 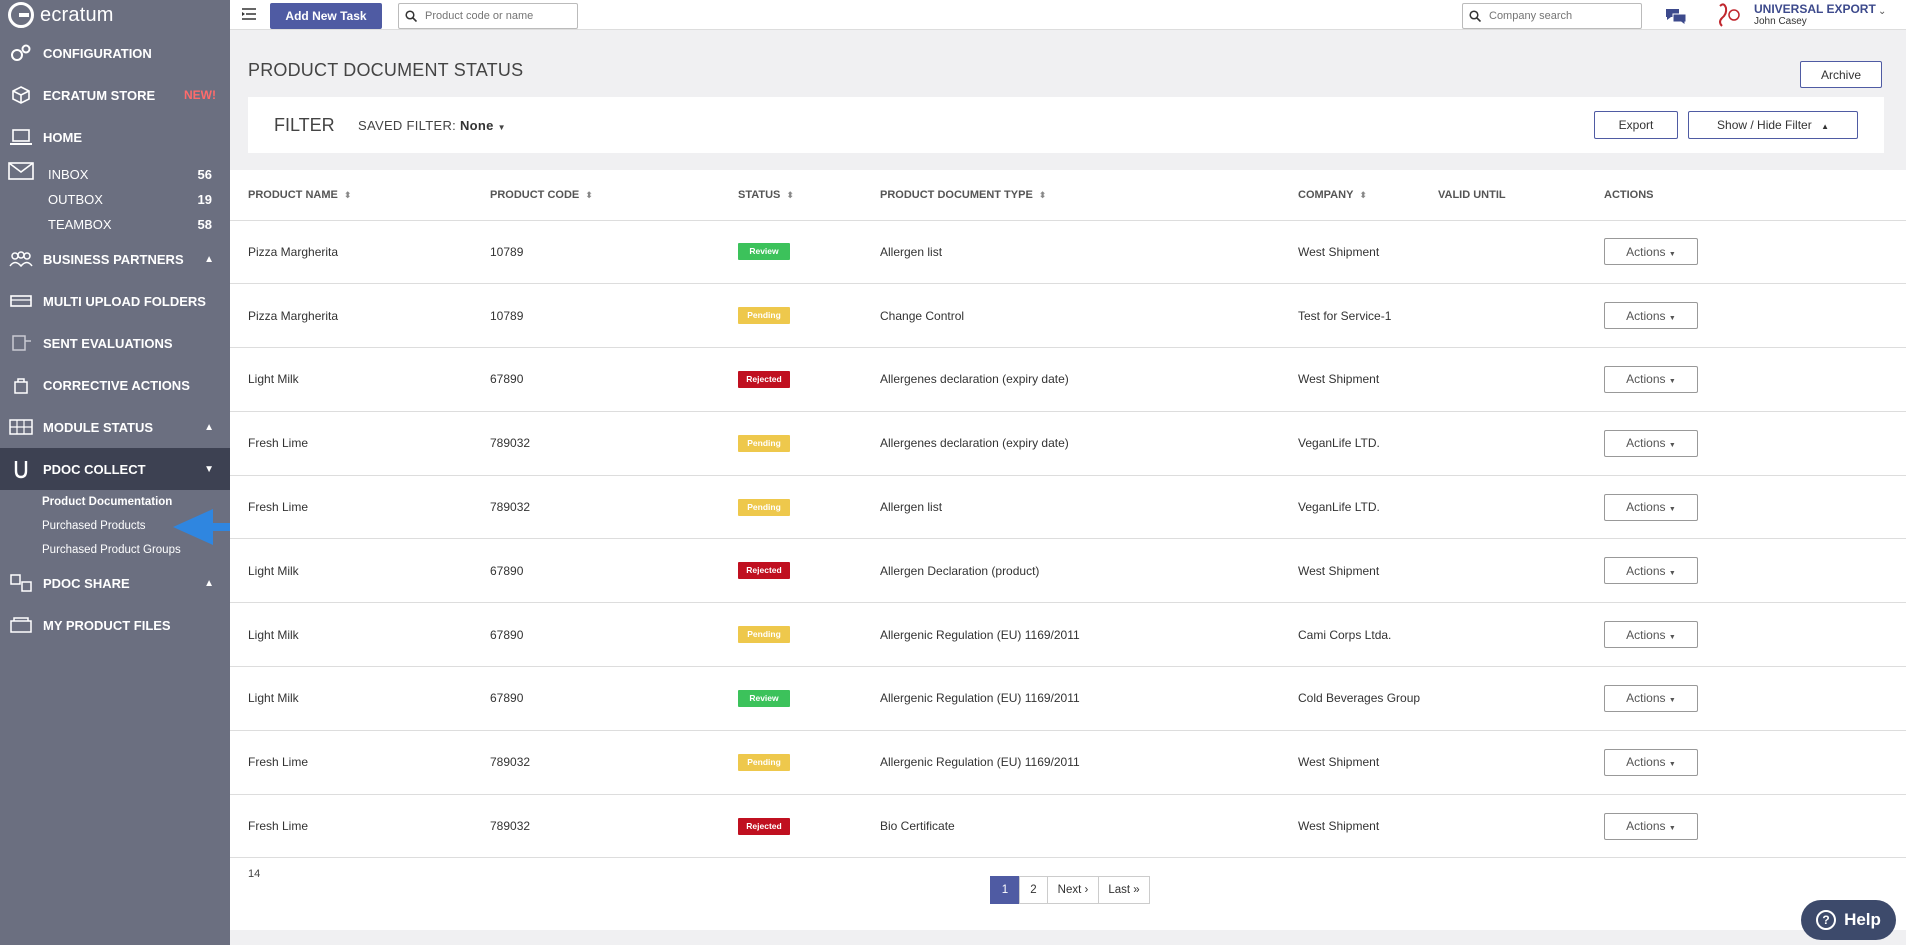 I want to click on sidebar-item-outbox: OUTBOX 19, so click(x=115, y=199).